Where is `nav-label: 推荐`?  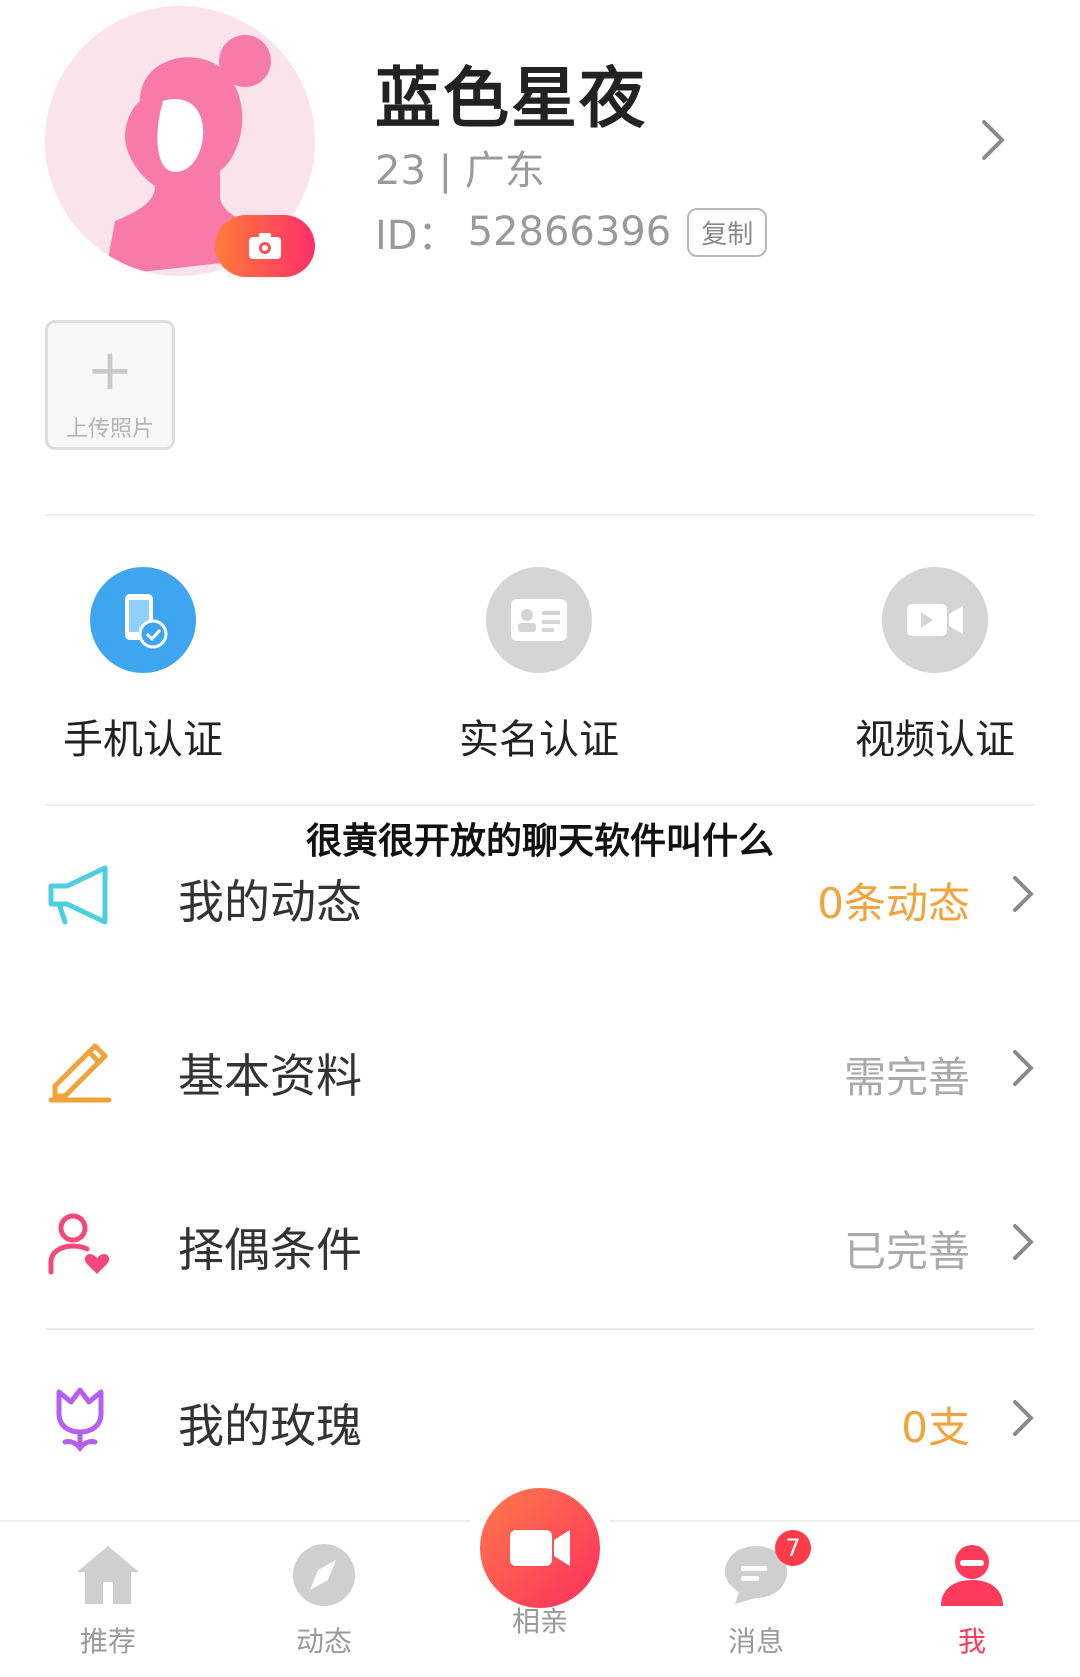
nav-label: 推荐 is located at coordinates (107, 1641).